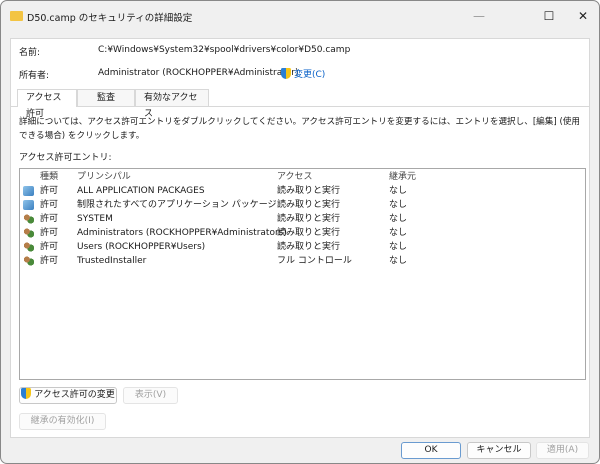 This screenshot has height=464, width=600. I want to click on name-label: 名前:, so click(30, 53).